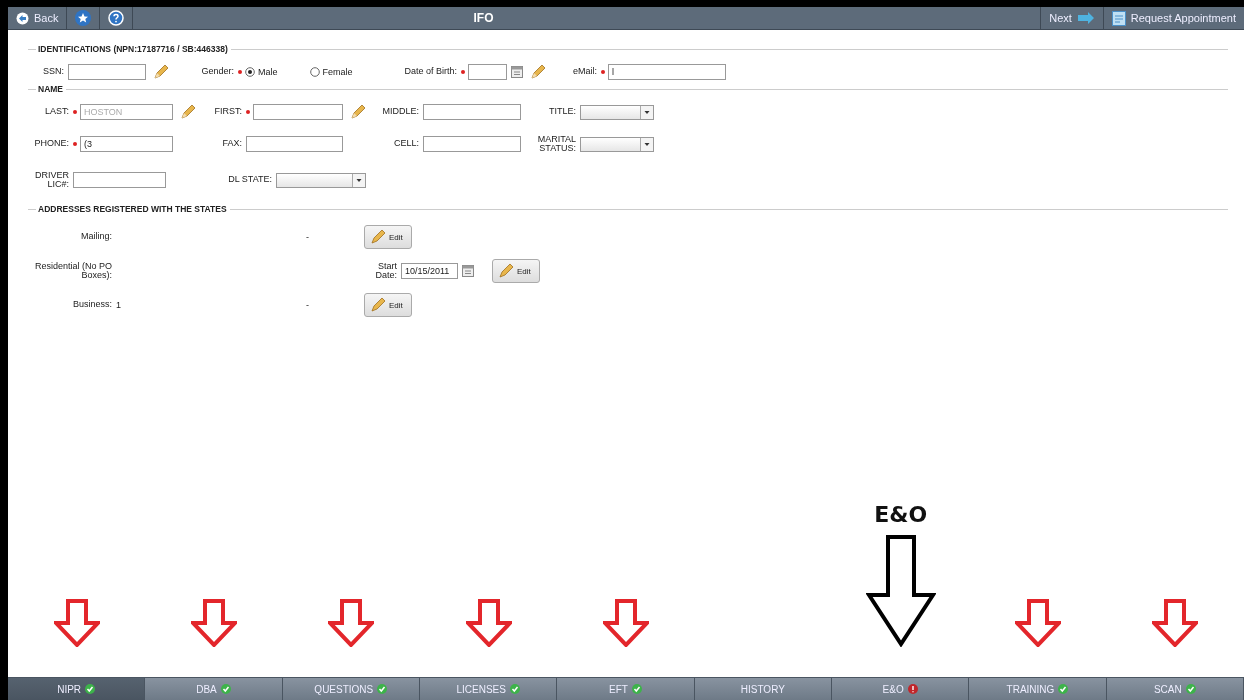 This screenshot has width=1244, height=700. Describe the element at coordinates (73, 271) in the screenshot. I see `address-label: Residential (No PO Boxes):` at that location.